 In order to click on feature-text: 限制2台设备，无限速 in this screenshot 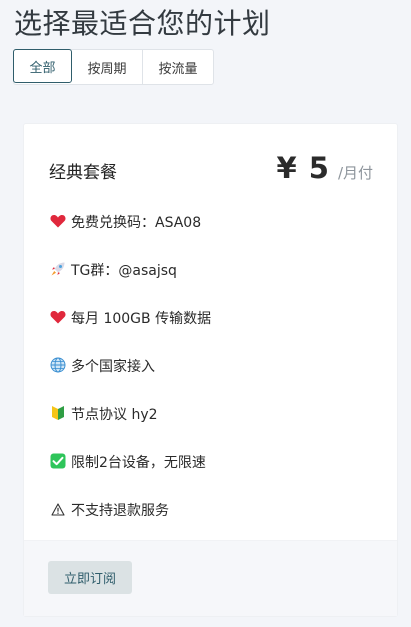, I will do `click(138, 463)`.